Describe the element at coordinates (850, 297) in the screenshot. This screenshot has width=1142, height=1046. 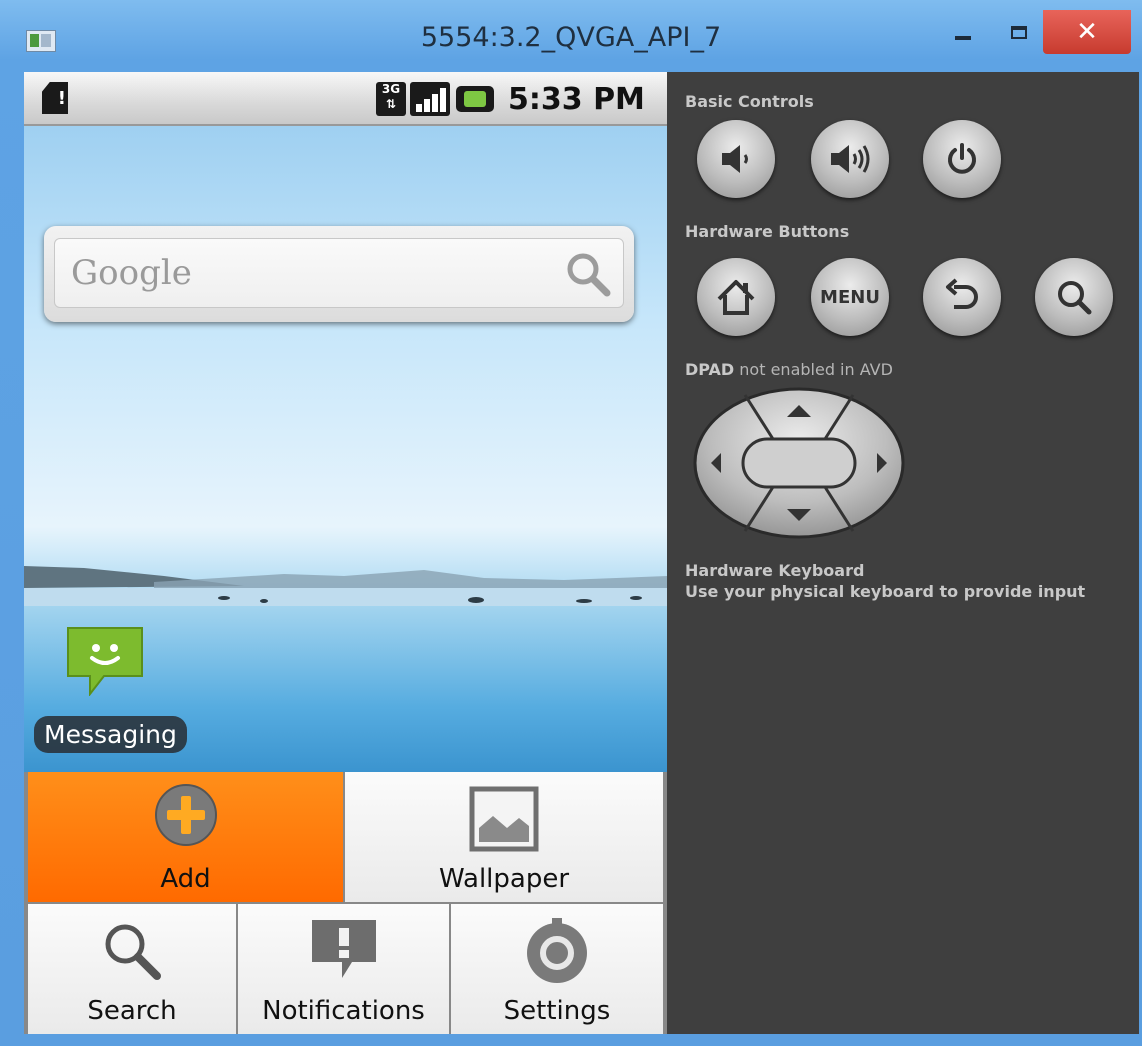
I see `menu-hardware-button: MENU` at that location.